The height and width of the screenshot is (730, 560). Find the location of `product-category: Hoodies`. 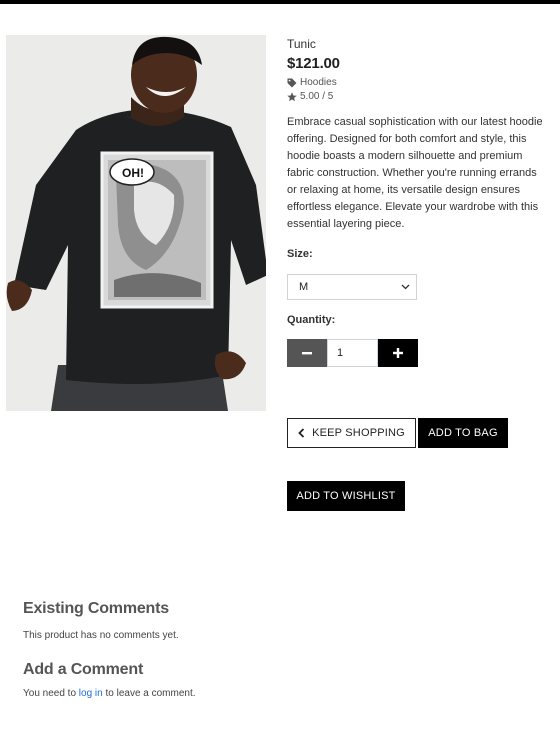

product-category: Hoodies is located at coordinates (416, 82).